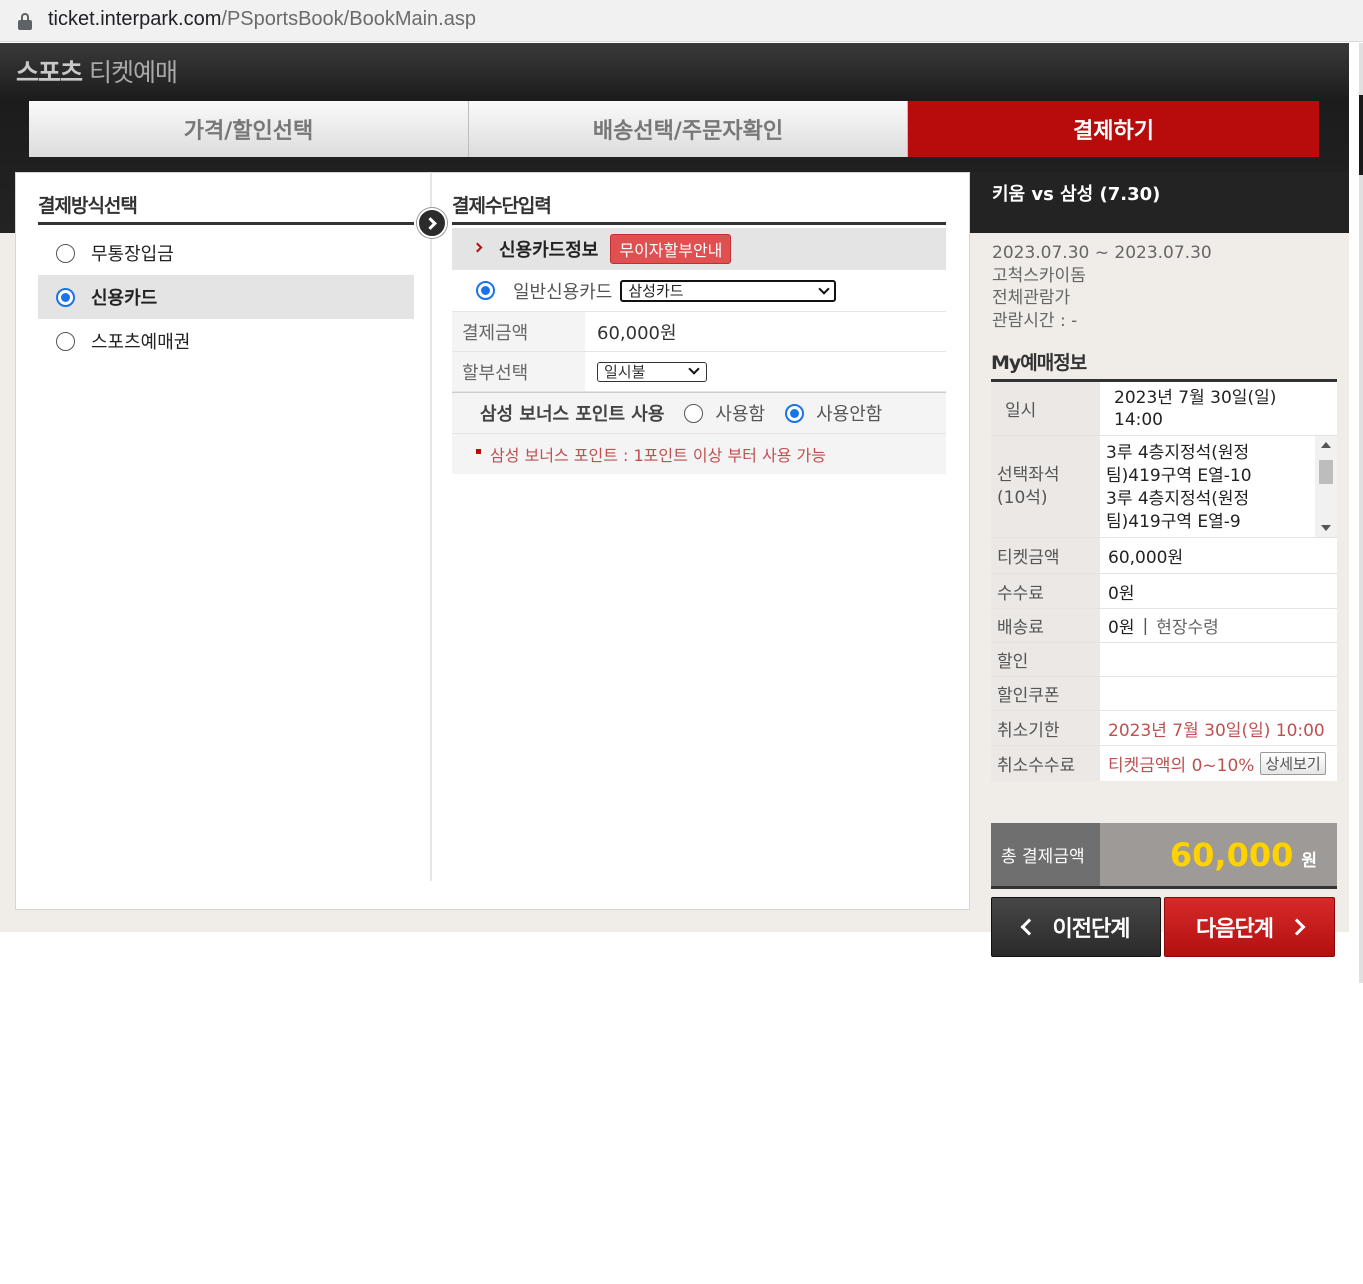 This screenshot has height=1284, width=1363. Describe the element at coordinates (25, 21) in the screenshot. I see `lock-icon` at that location.